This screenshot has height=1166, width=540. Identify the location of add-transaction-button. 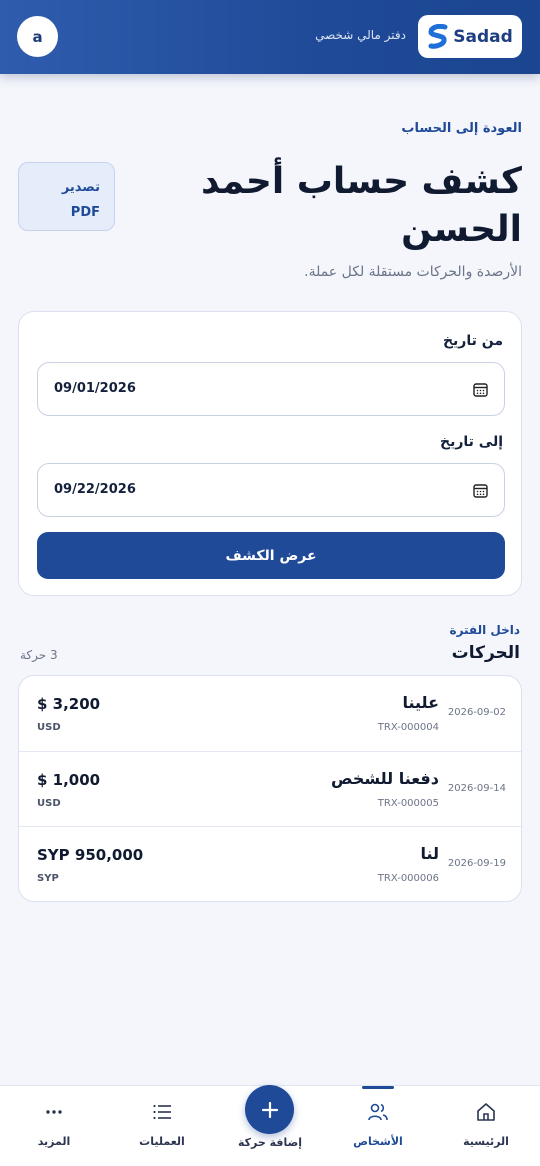
(269, 1109).